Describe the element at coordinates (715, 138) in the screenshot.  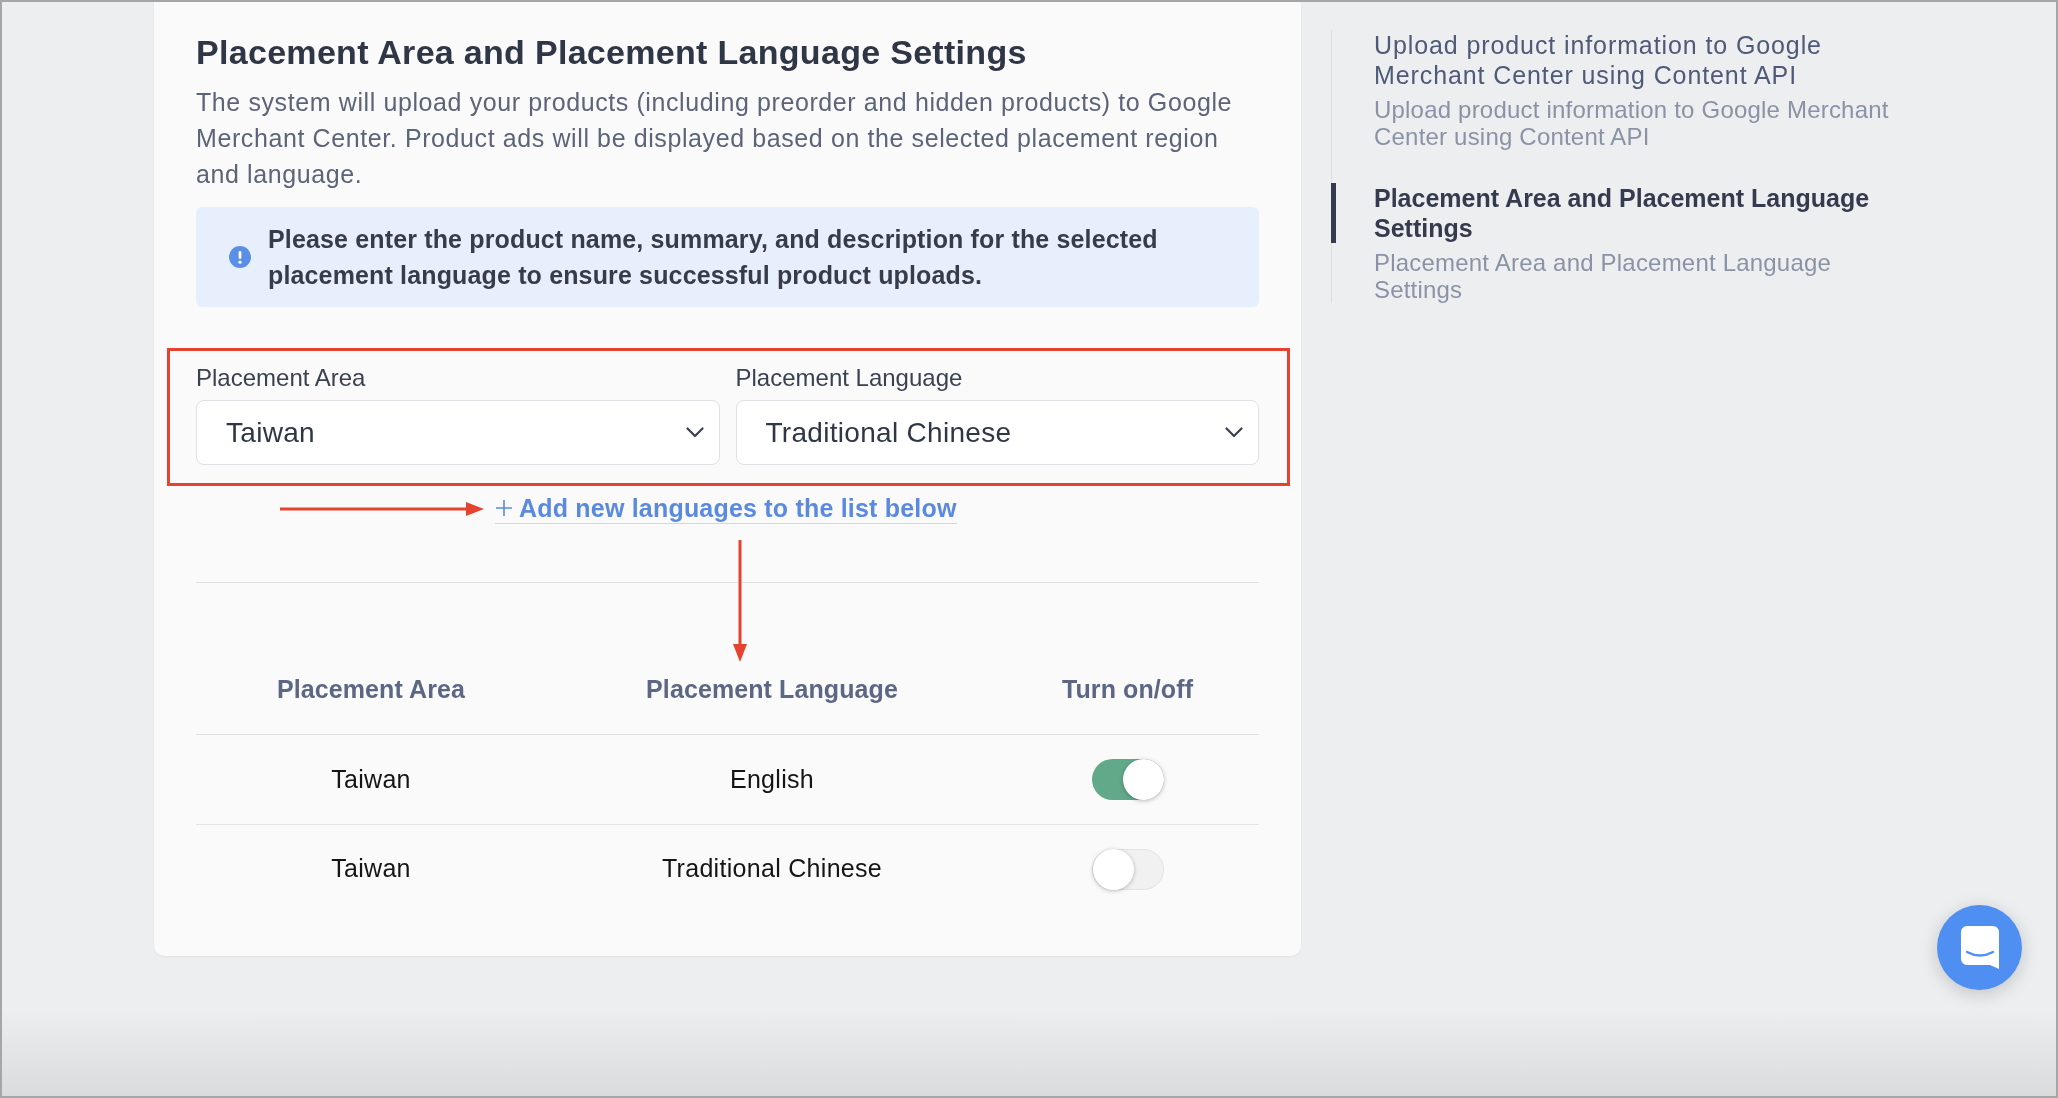
I see `section-description: The system will upload your products (including preorder and hidden products) to Google Merchant Center. Product ads will be displayed based on the selected placement region and language.` at that location.